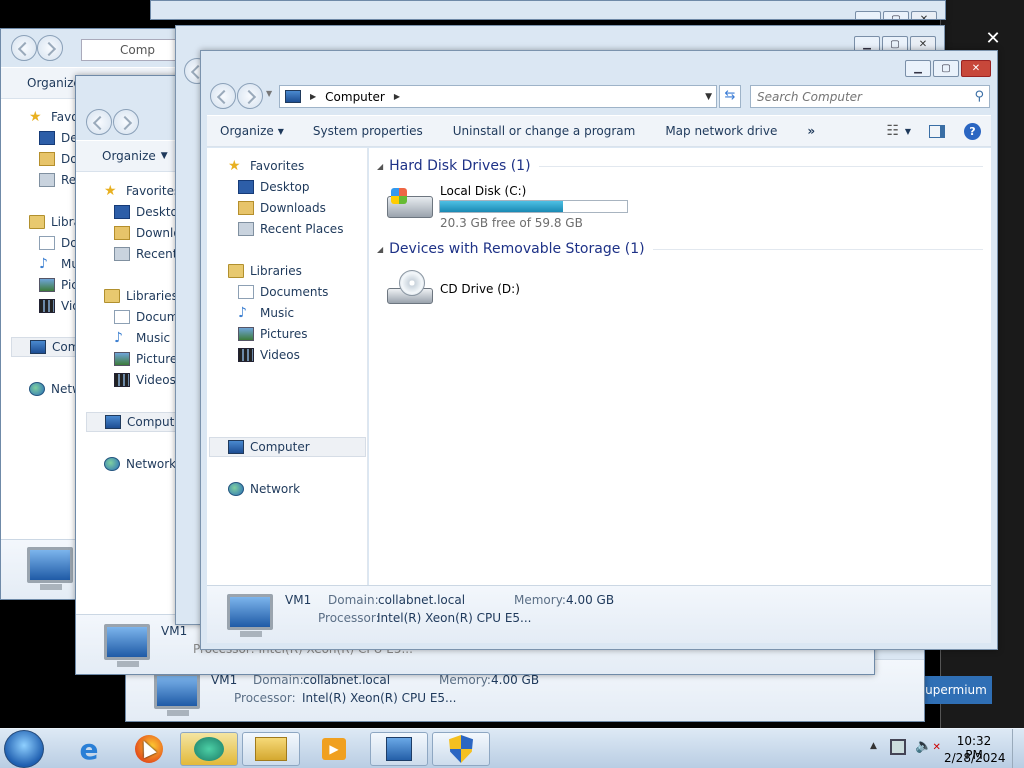 Image resolution: width=1024 pixels, height=768 pixels. I want to click on drive-cd-d: CD Drive (D:), so click(485, 291).